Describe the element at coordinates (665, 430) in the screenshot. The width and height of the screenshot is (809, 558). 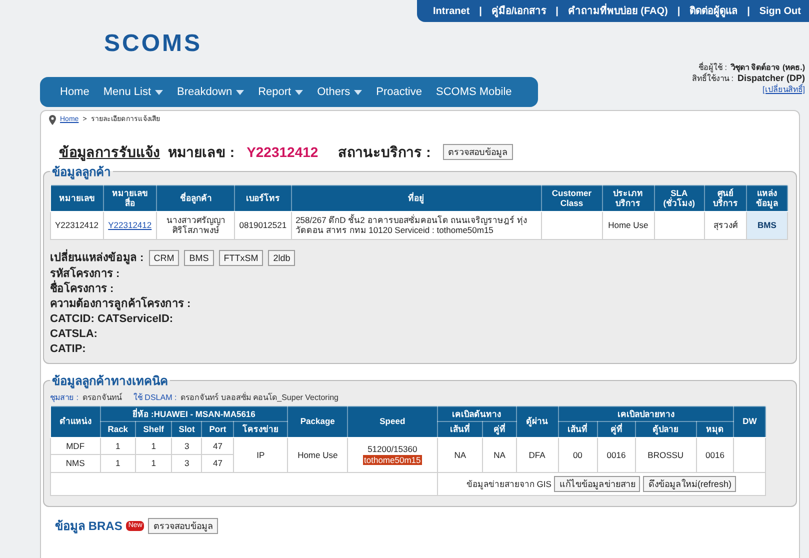
I see `column-header: ตู้ปลาย` at that location.